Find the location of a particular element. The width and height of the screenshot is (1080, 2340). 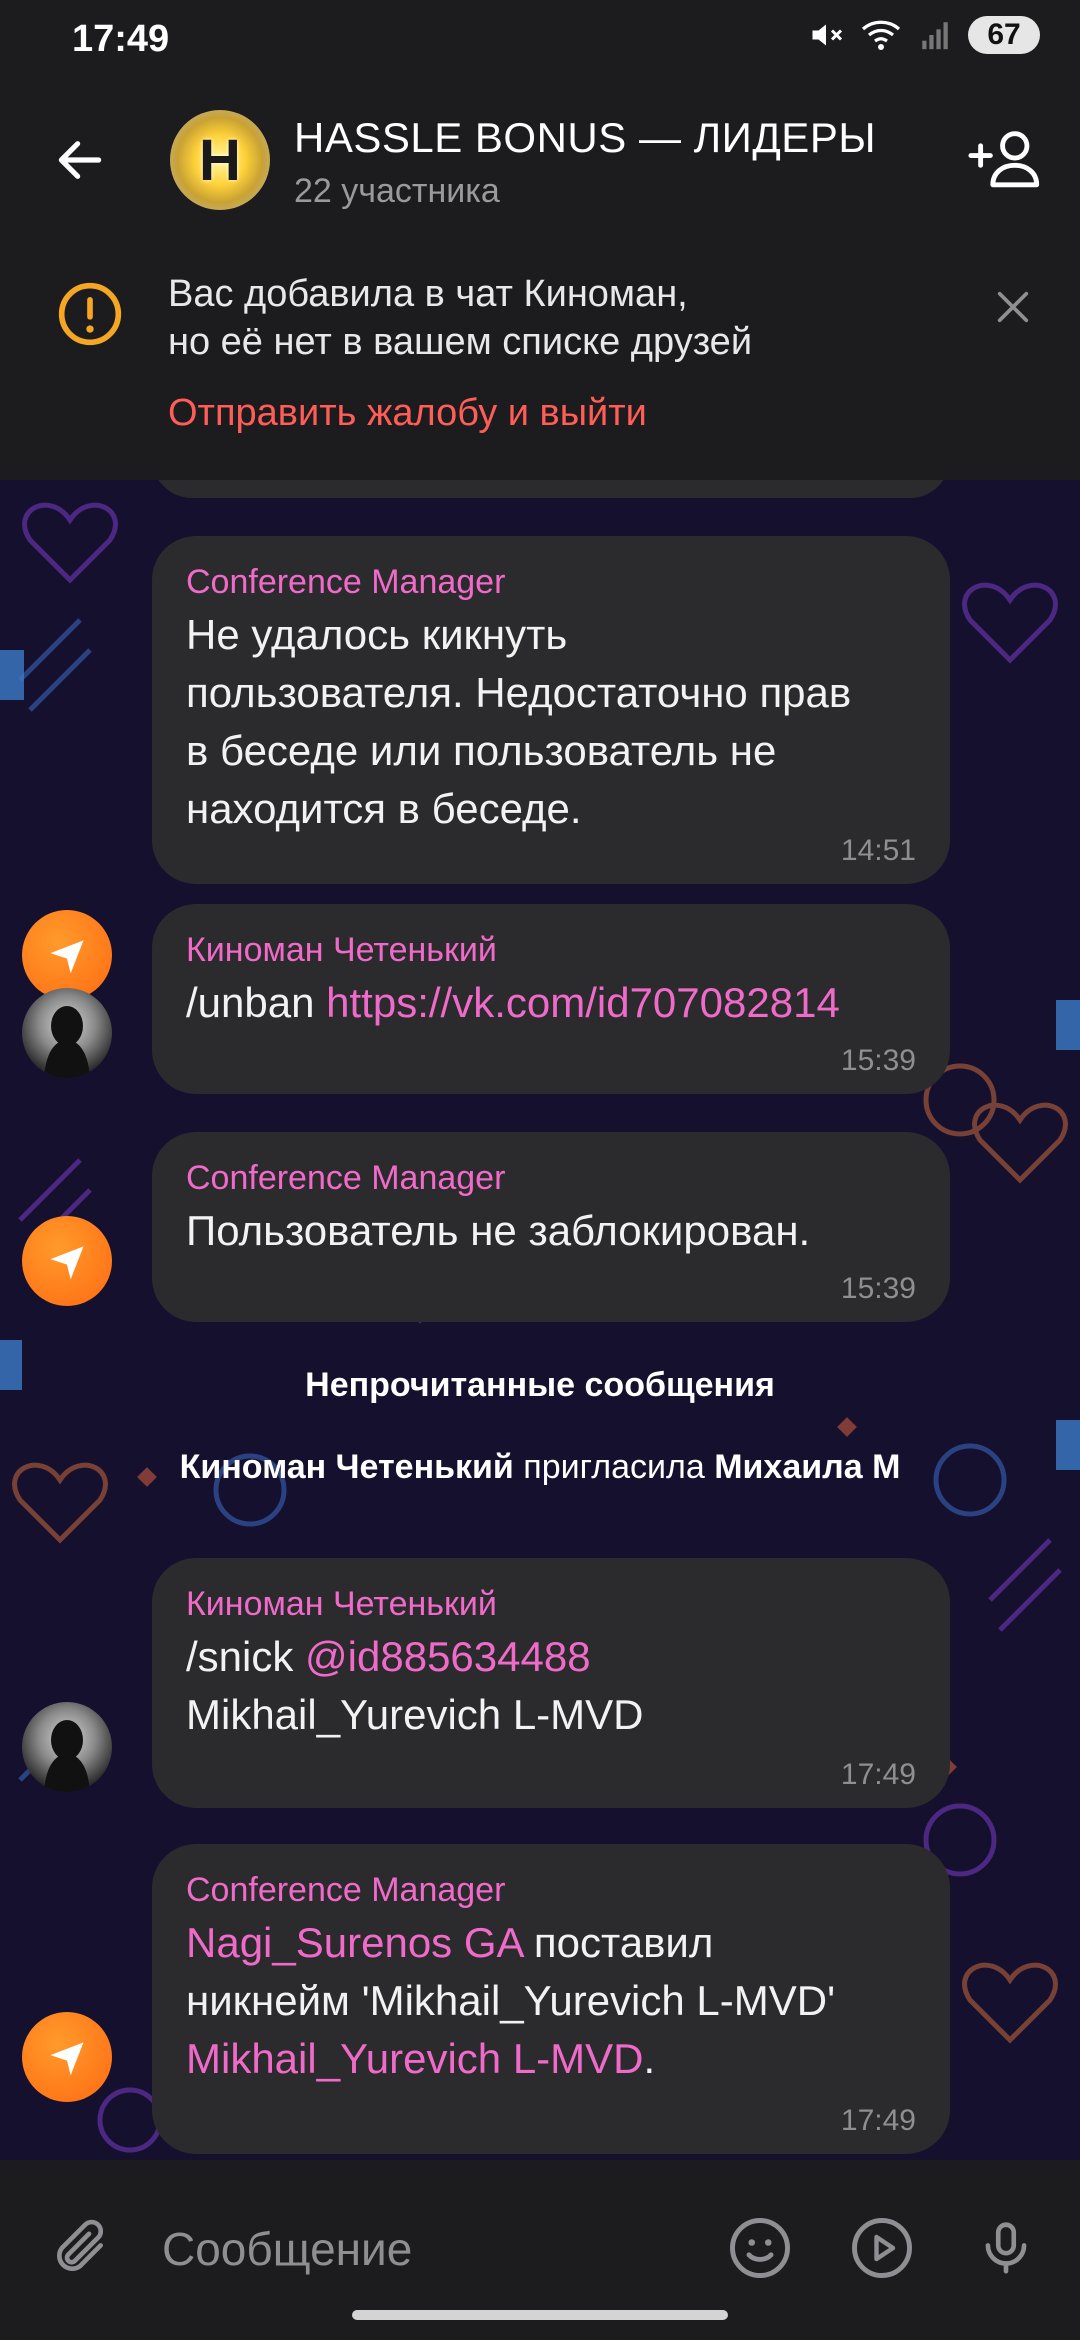

add-person-icon is located at coordinates (1004, 159).